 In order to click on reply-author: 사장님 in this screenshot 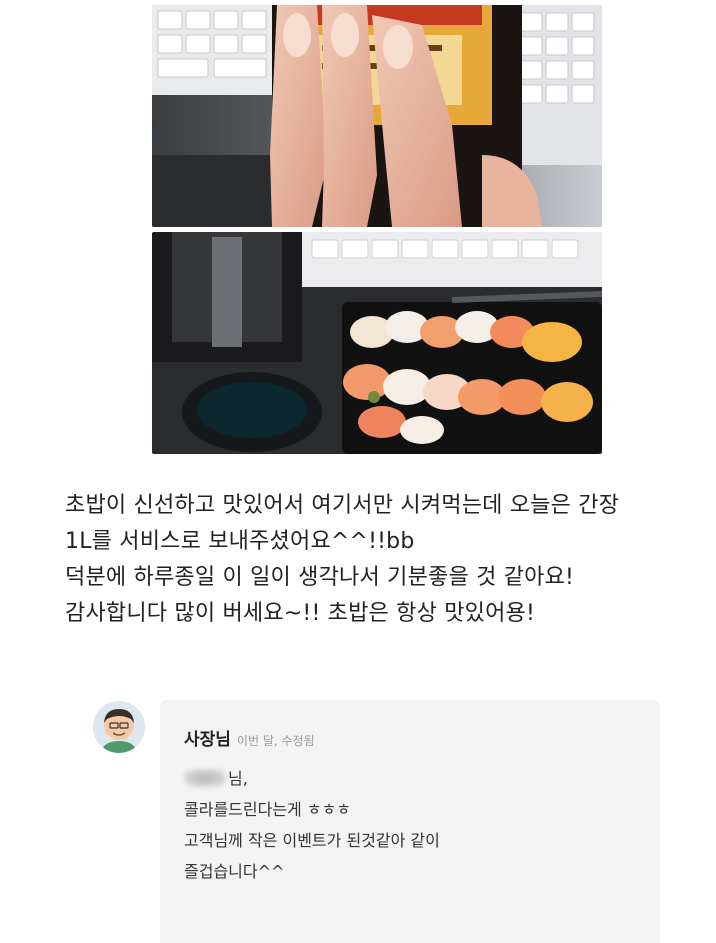, I will do `click(207, 740)`.